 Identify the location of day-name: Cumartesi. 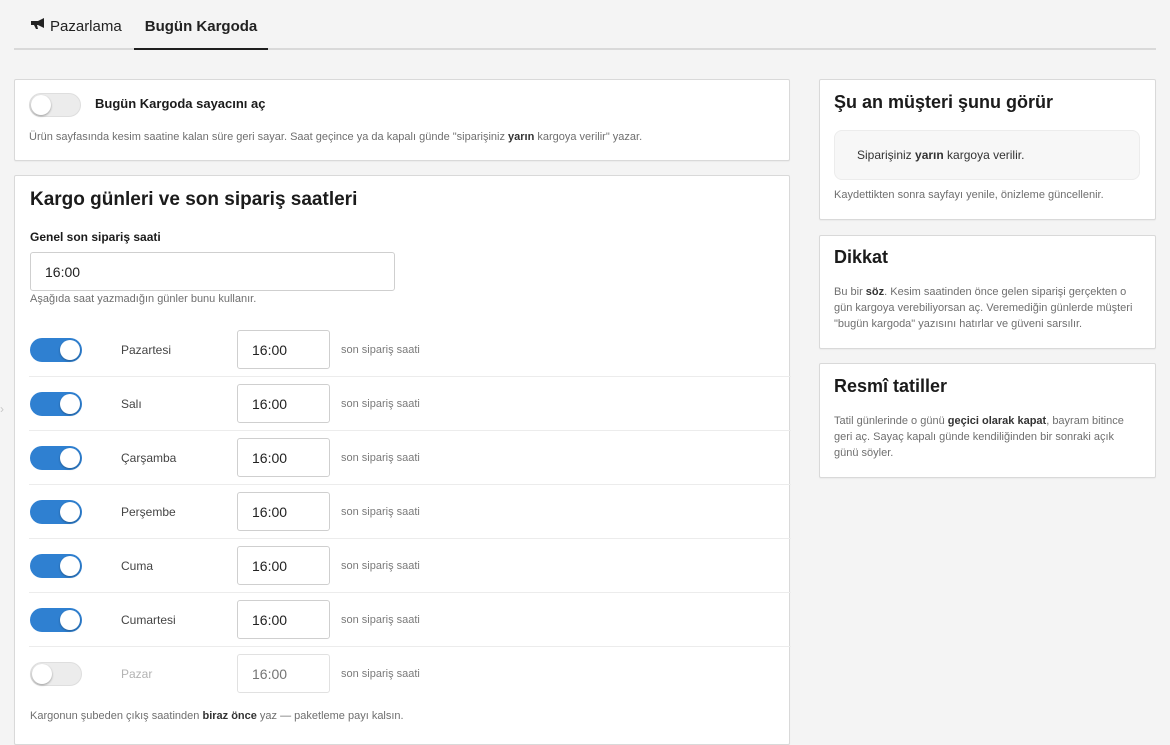
(148, 620).